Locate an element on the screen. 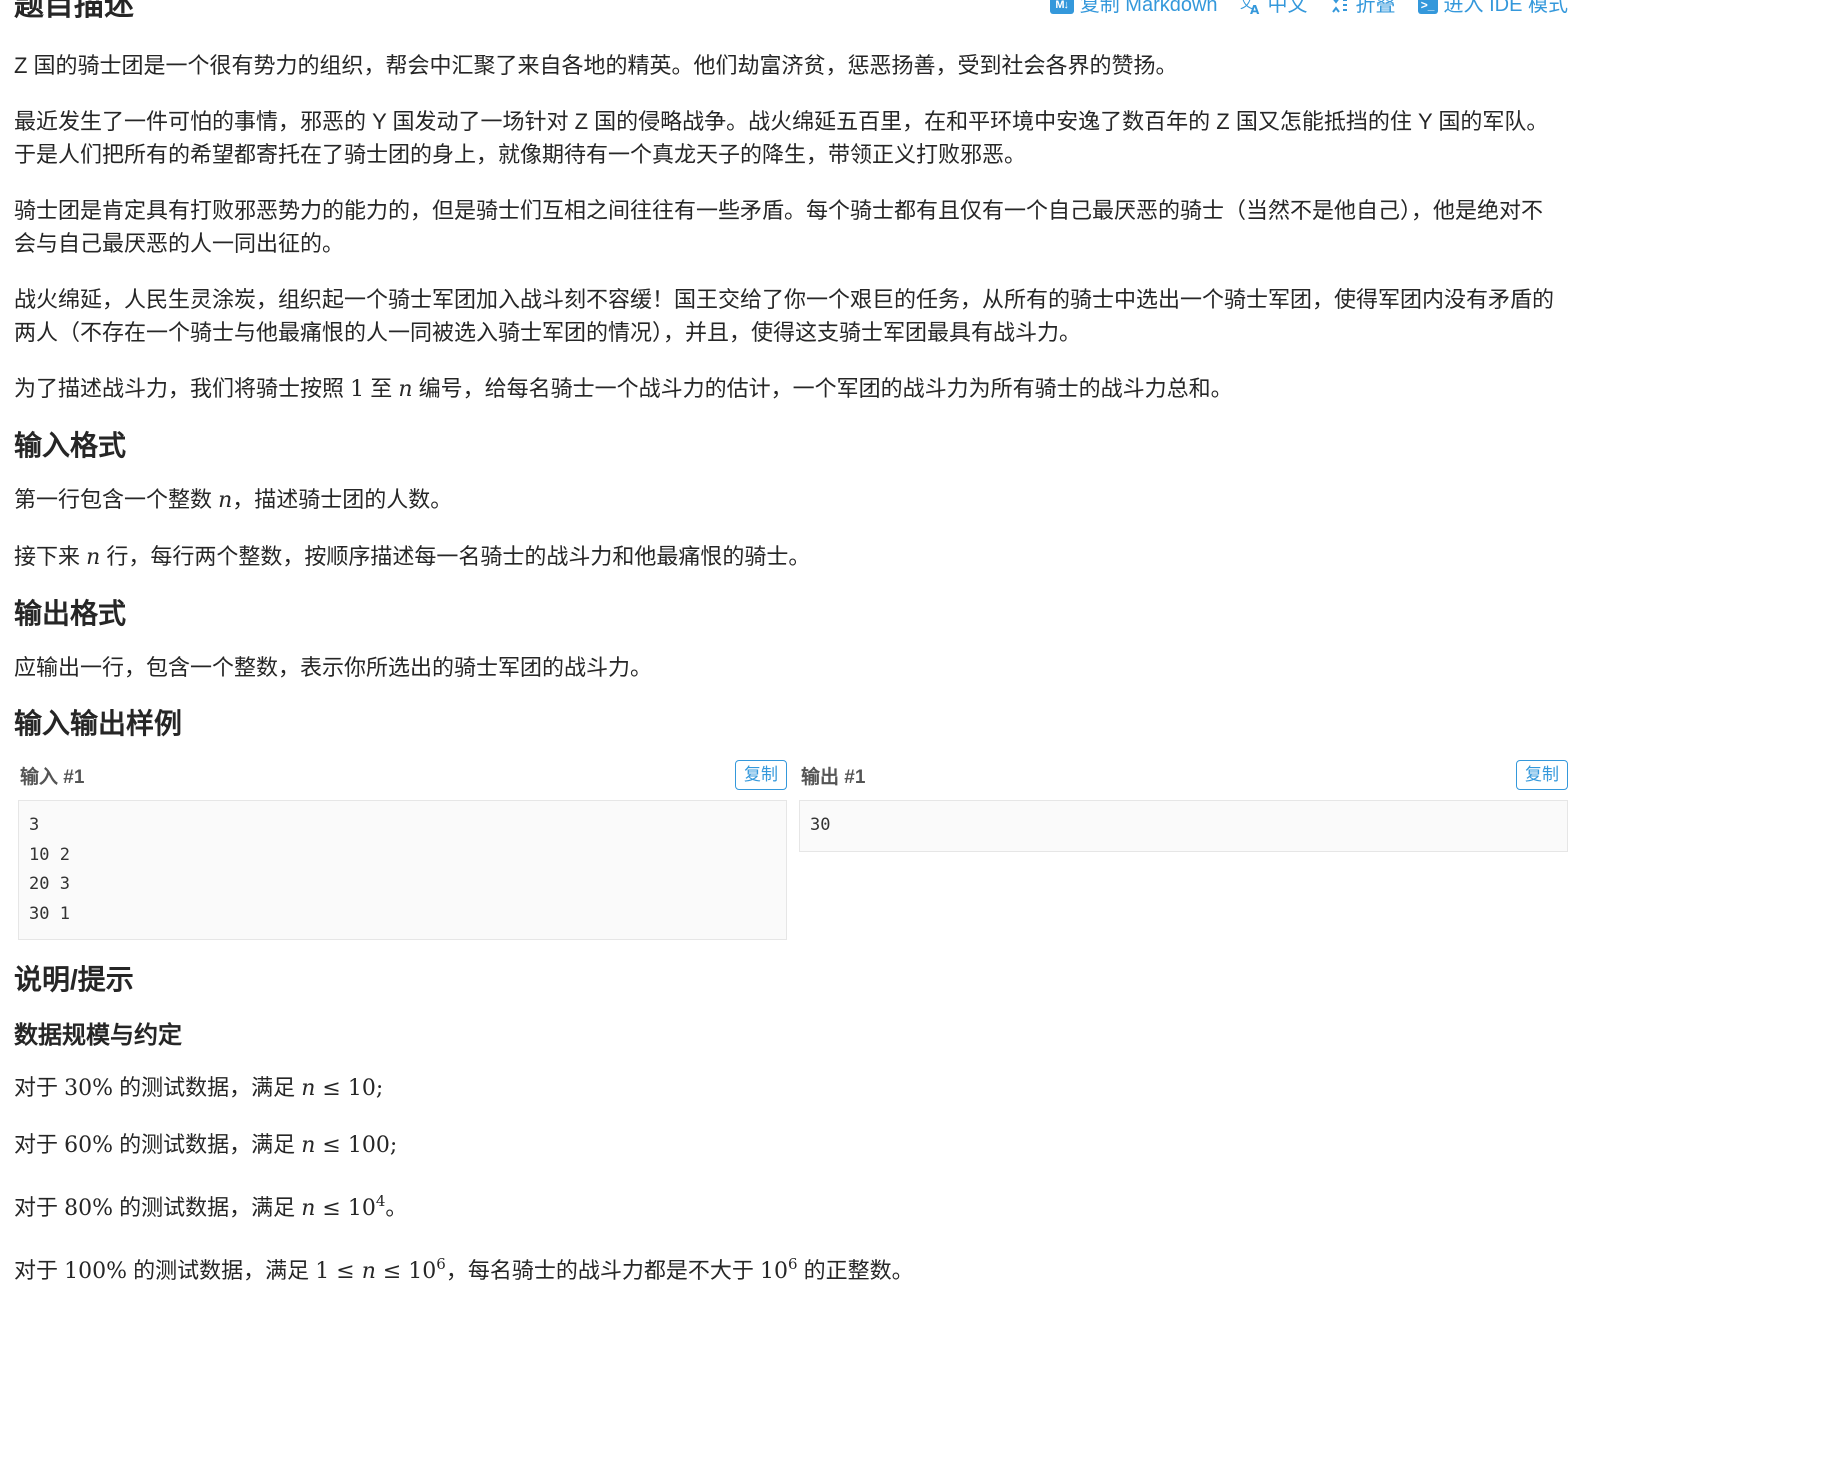 This screenshot has height=1482, width=1822. ide-mode-button: >_ 进入 IDE 模式 is located at coordinates (1492, 10).